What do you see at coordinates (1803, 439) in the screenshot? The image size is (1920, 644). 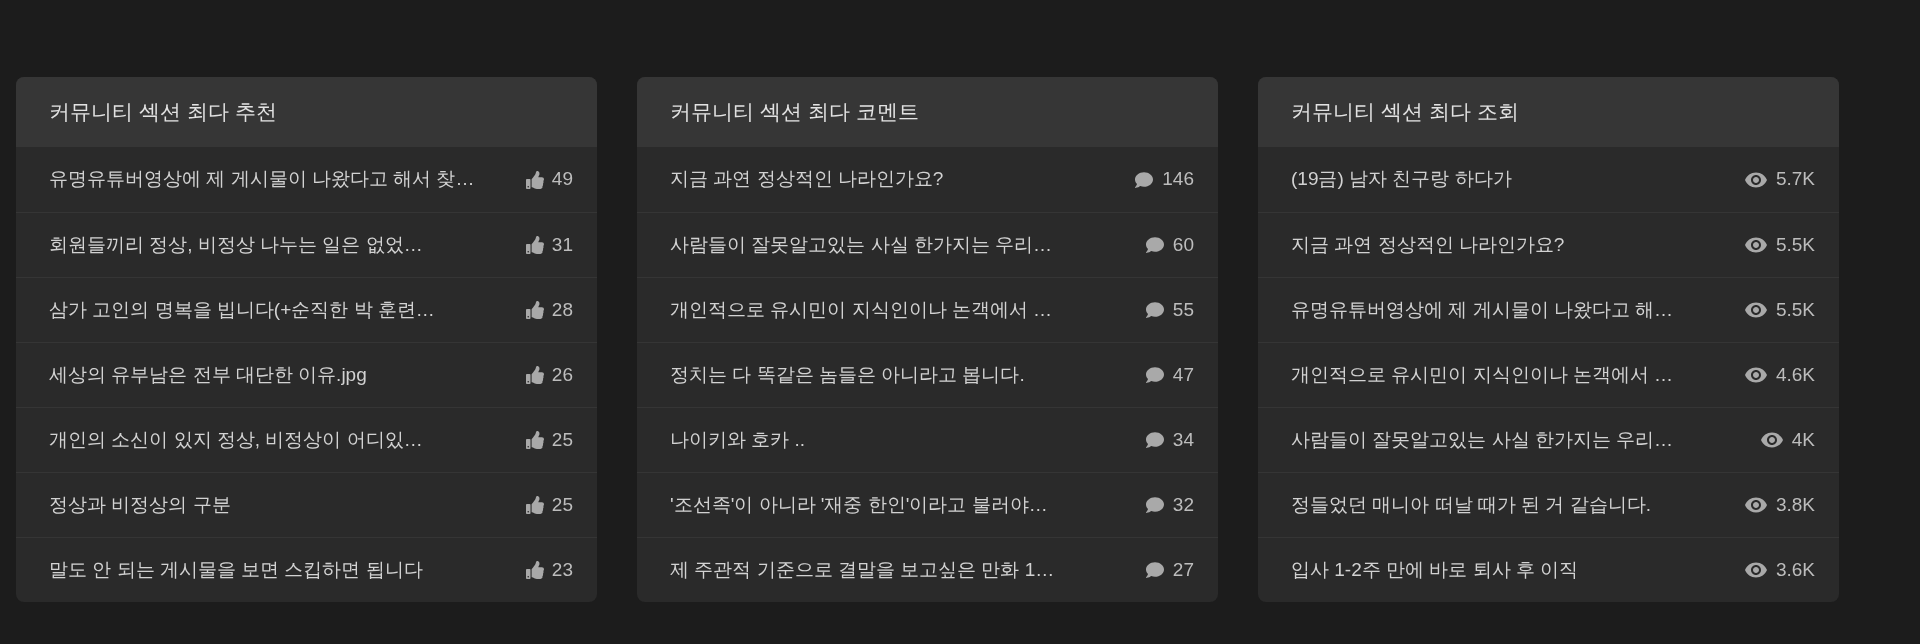 I see `view-count: 4K` at bounding box center [1803, 439].